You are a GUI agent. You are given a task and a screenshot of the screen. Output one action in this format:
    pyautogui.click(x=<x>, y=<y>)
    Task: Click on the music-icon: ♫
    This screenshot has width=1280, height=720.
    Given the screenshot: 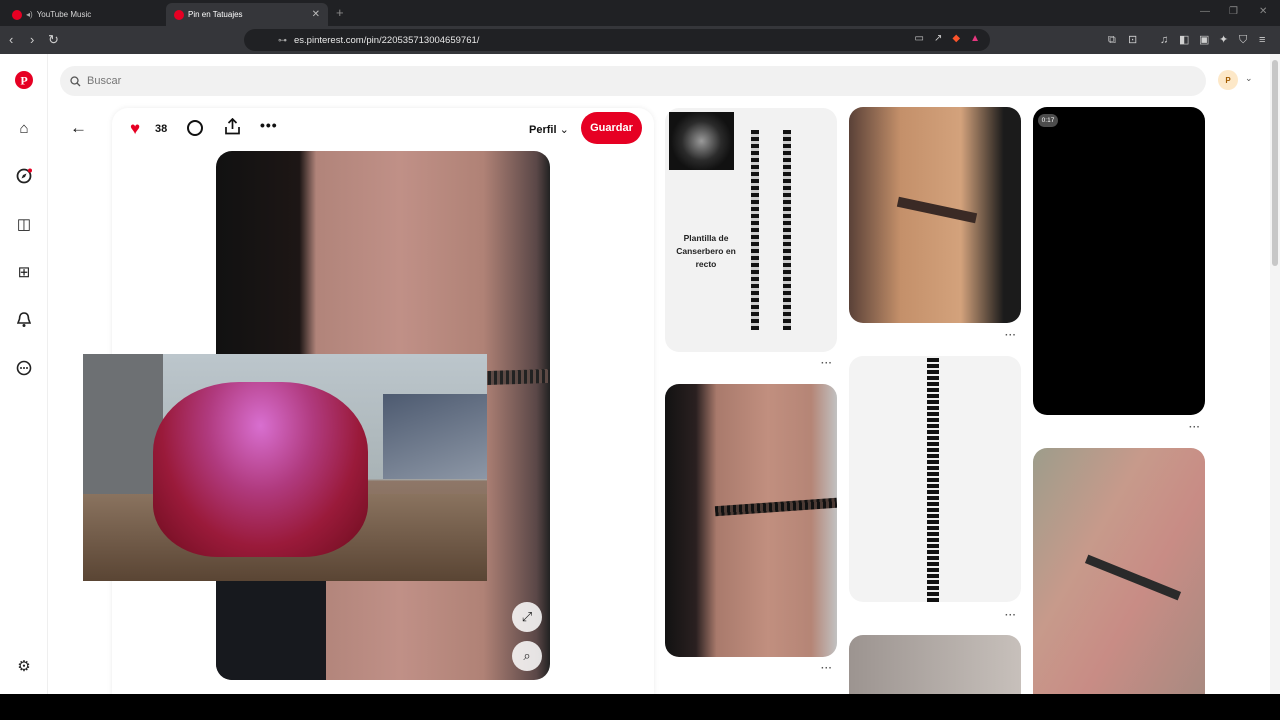 What is the action you would take?
    pyautogui.click(x=1164, y=40)
    